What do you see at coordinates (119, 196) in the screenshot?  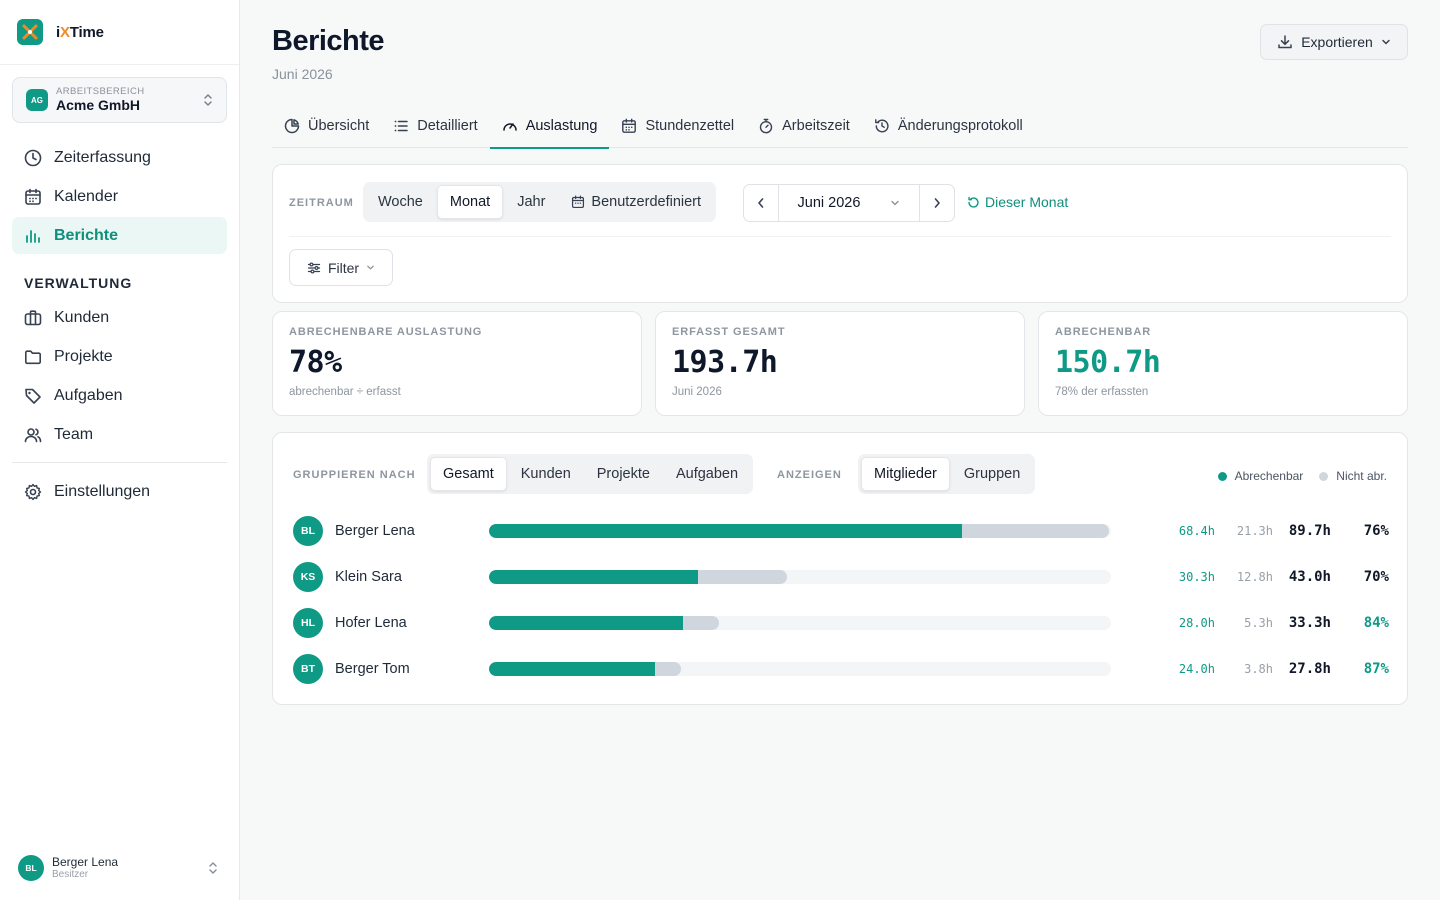 I see `nav-item-kalender: Kalender` at bounding box center [119, 196].